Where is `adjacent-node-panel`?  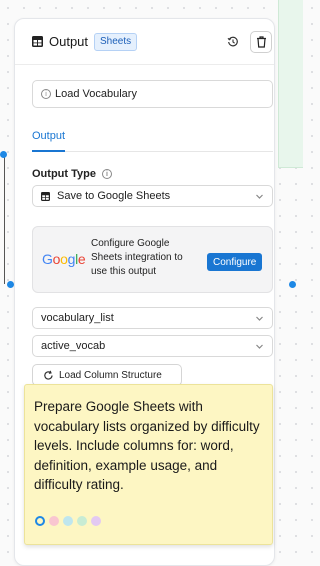 adjacent-node-panel is located at coordinates (290, 84).